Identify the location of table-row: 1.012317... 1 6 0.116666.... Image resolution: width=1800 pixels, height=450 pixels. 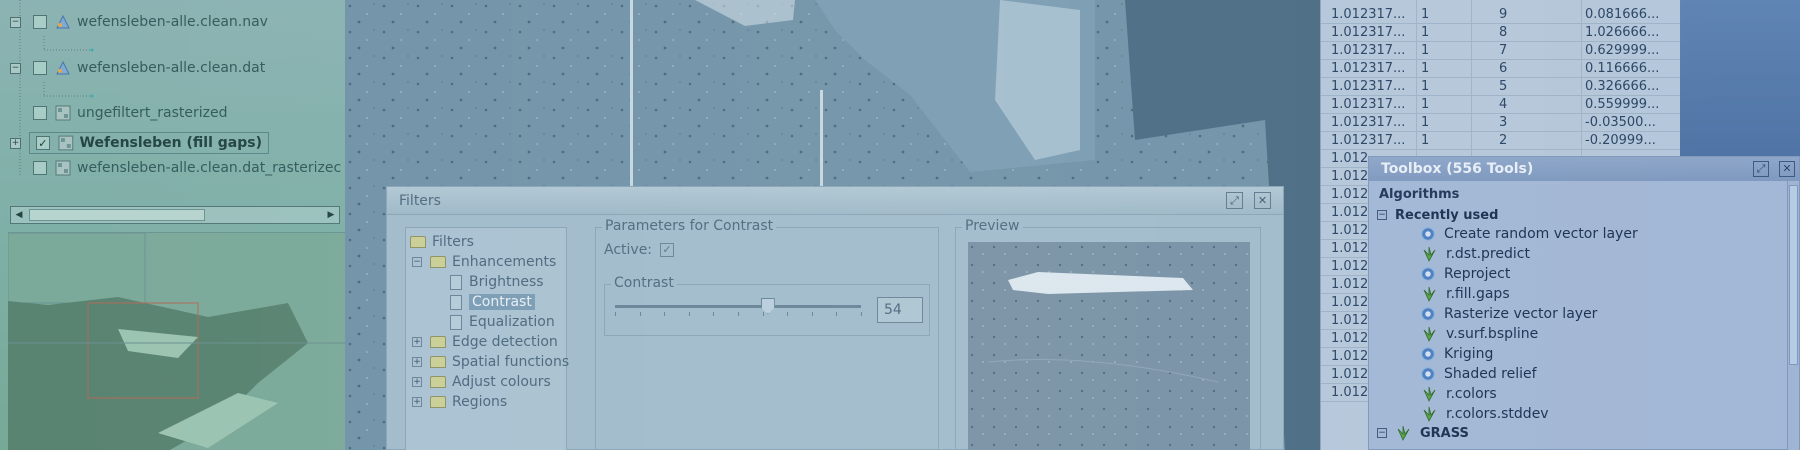
(1500, 69).